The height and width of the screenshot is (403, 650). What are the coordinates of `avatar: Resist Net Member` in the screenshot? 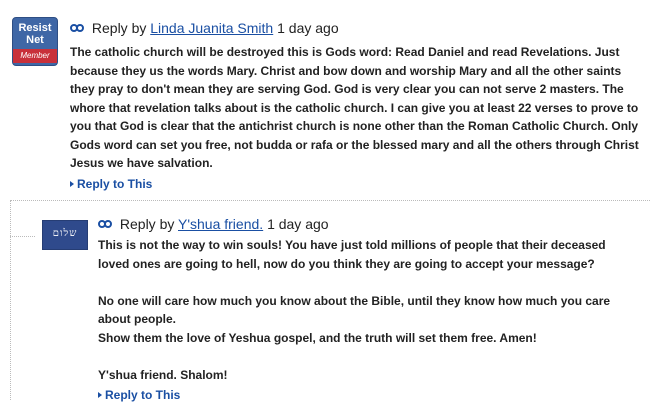 It's located at (35, 41).